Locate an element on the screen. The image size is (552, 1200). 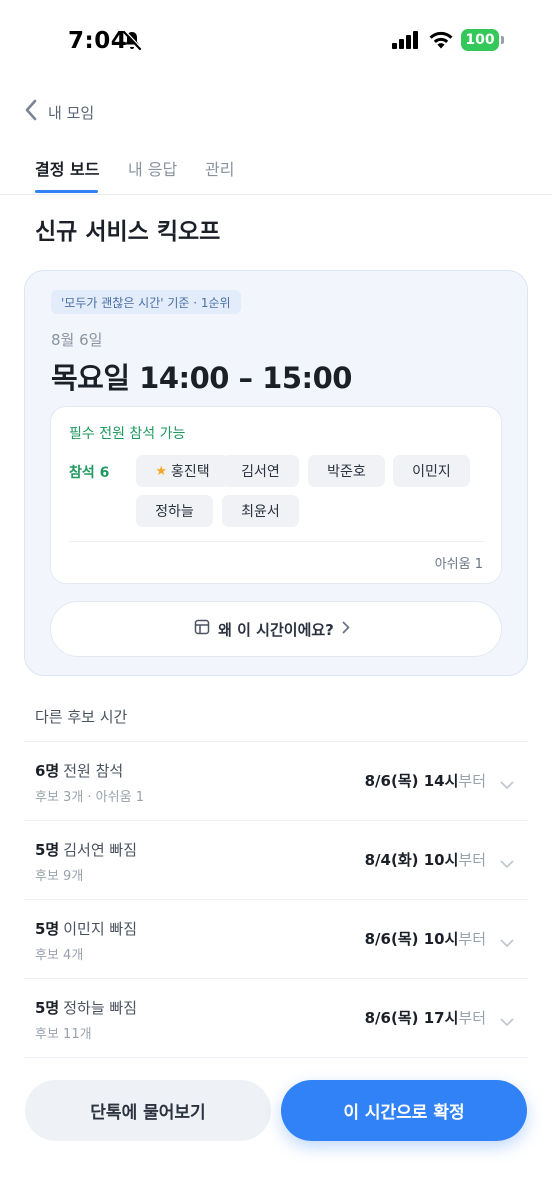
candidate-time: 8/6(목) 17시부터 is located at coordinates (425, 1017).